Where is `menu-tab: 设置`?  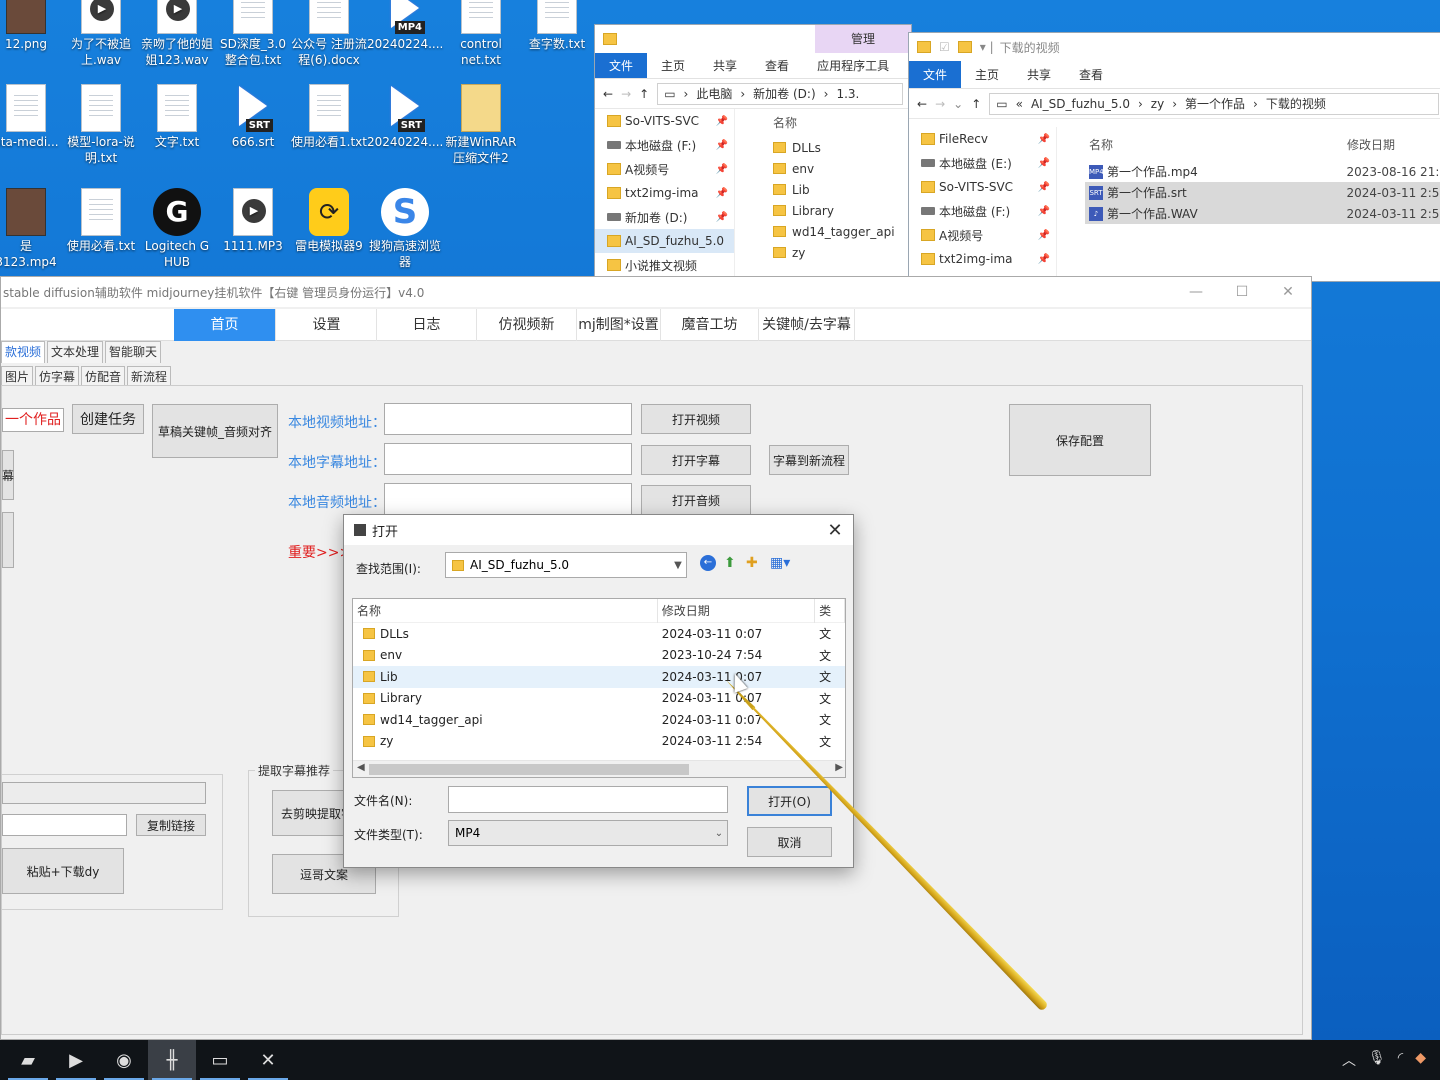
menu-tab: 设置 is located at coordinates (327, 325).